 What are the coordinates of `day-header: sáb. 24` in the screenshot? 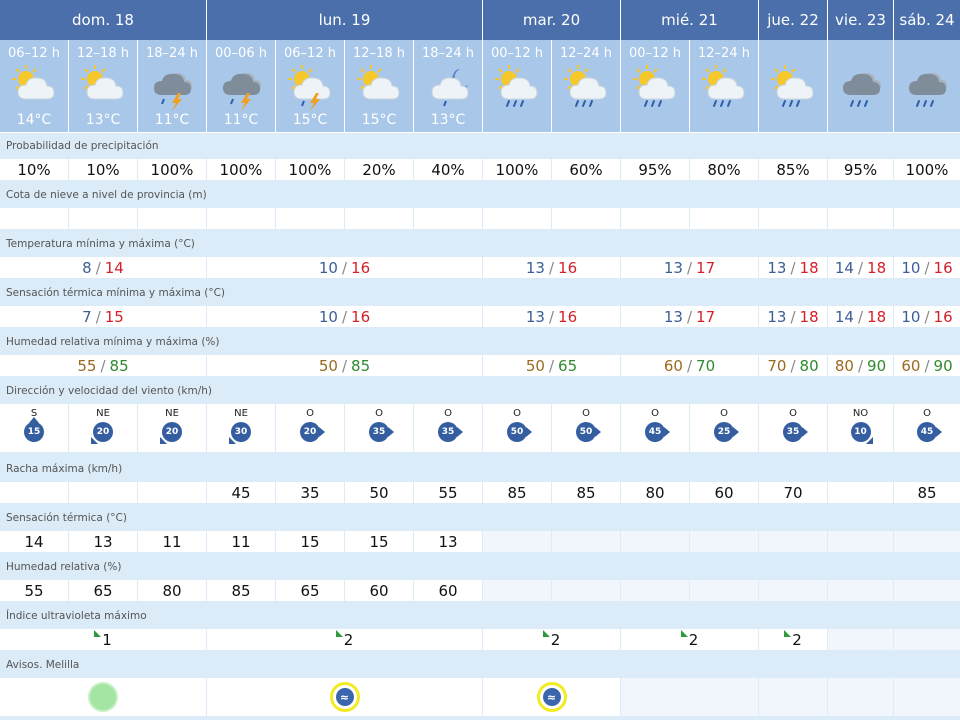 It's located at (927, 20).